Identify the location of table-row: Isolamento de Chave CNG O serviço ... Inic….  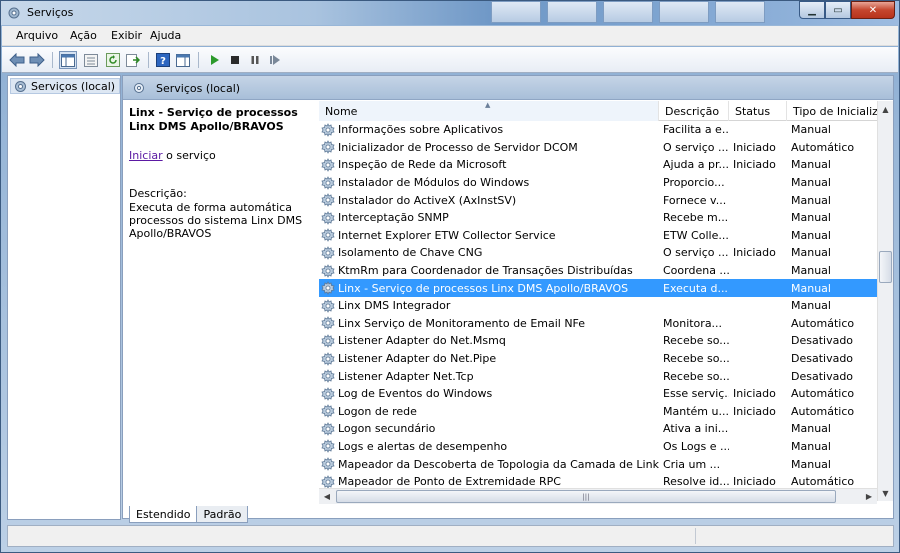
(600, 253).